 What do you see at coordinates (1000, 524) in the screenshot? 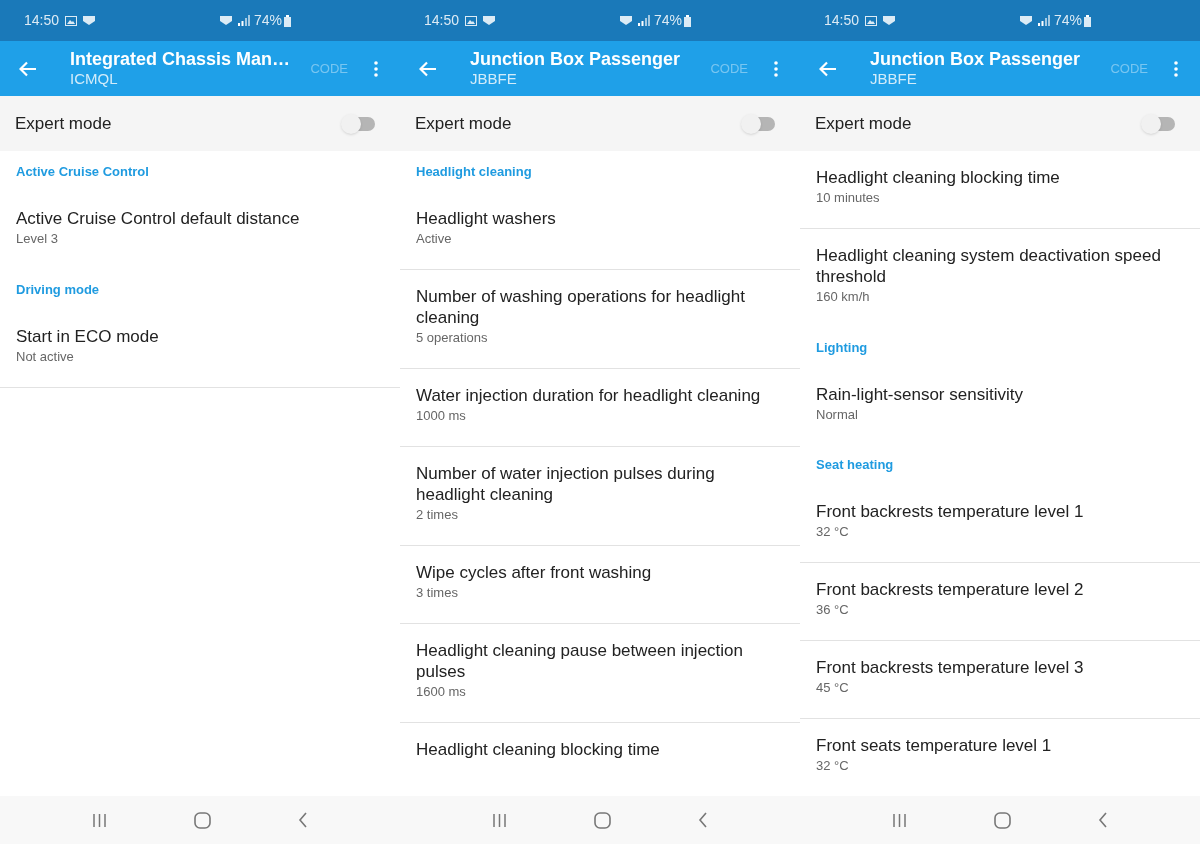
I see `setting-row: Front backrests temperature level 1 32 °C` at bounding box center [1000, 524].